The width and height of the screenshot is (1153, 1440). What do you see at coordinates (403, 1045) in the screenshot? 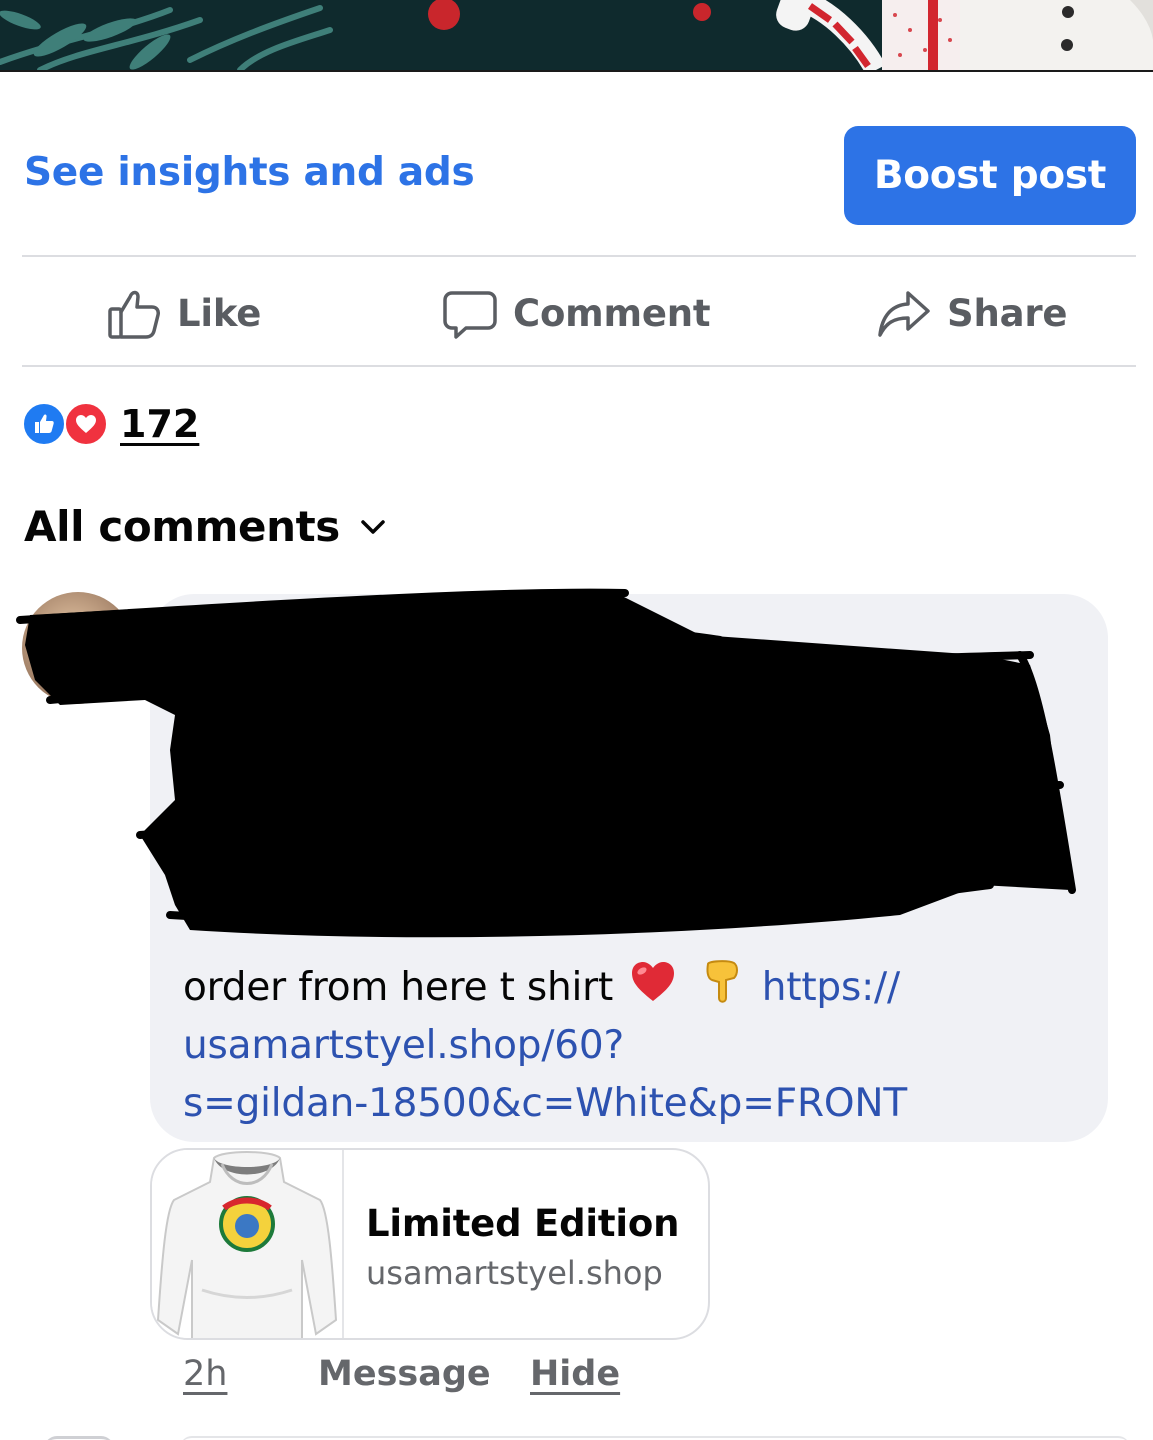
I see `comment-link-part: usamartstyel.shop/60?` at bounding box center [403, 1045].